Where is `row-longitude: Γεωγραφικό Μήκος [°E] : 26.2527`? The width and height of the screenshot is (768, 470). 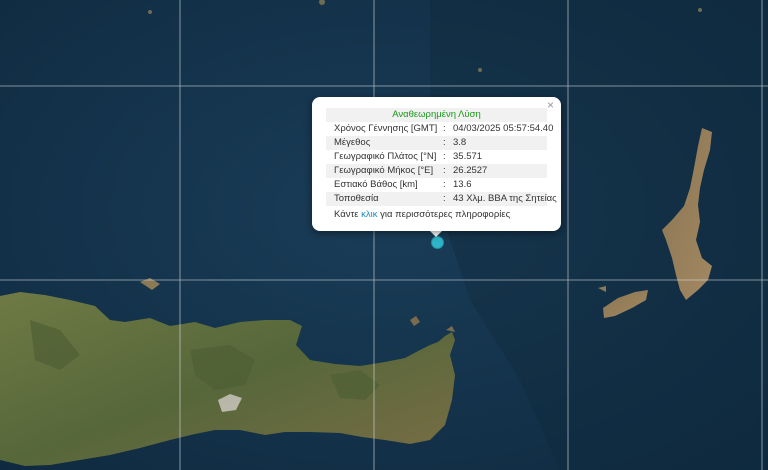 row-longitude: Γεωγραφικό Μήκος [°E] : 26.2527 is located at coordinates (436, 171).